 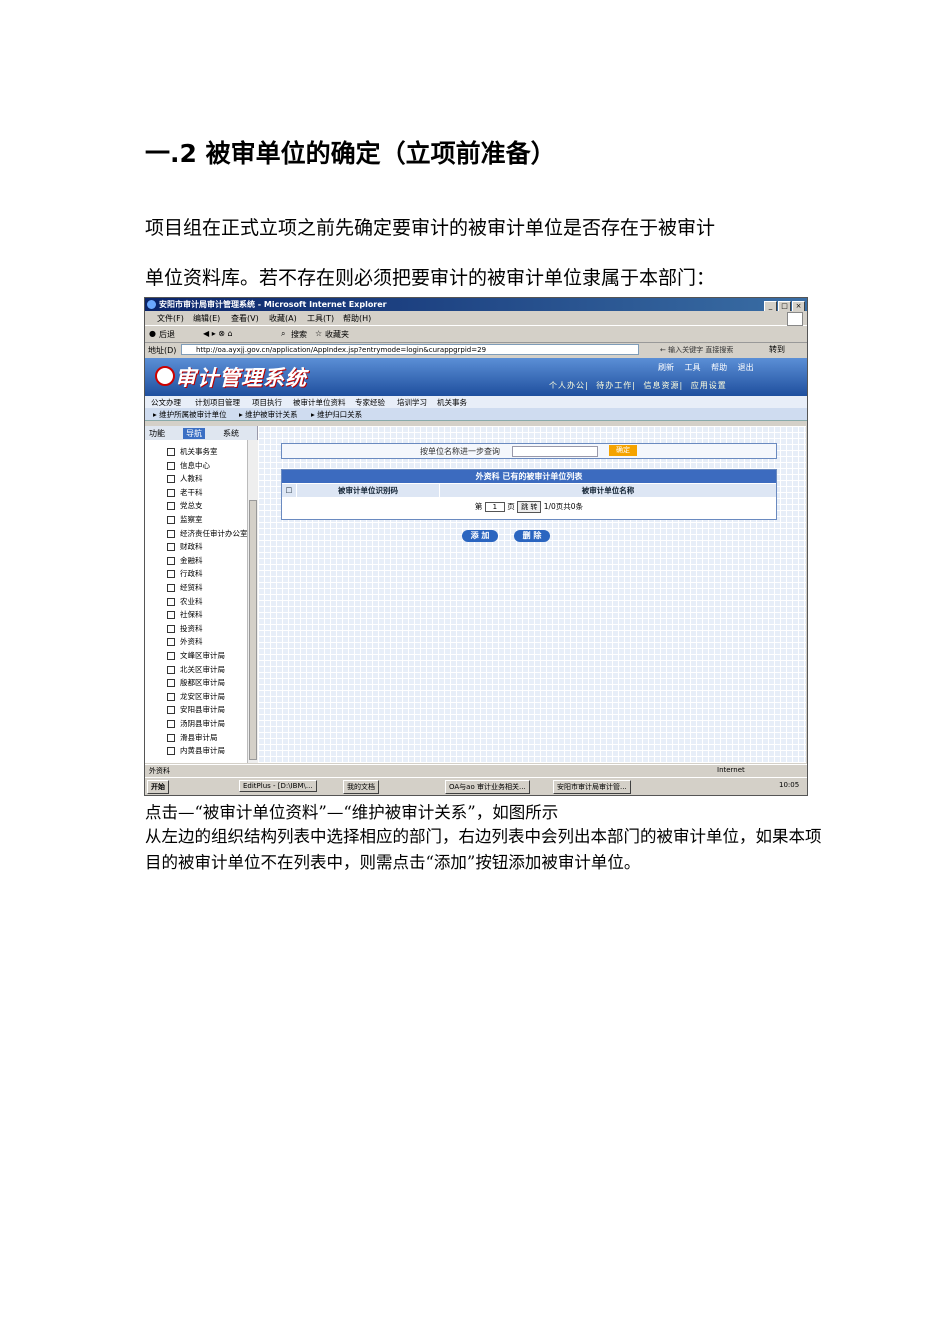 What do you see at coordinates (319, 402) in the screenshot?
I see `tab-audited-units: 被审计单位资料` at bounding box center [319, 402].